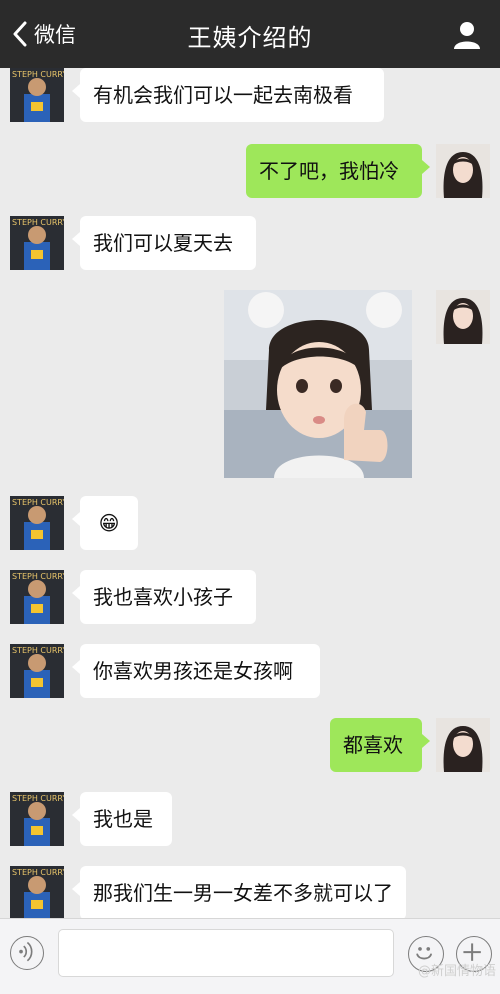  I want to click on voice-button, so click(27, 953).